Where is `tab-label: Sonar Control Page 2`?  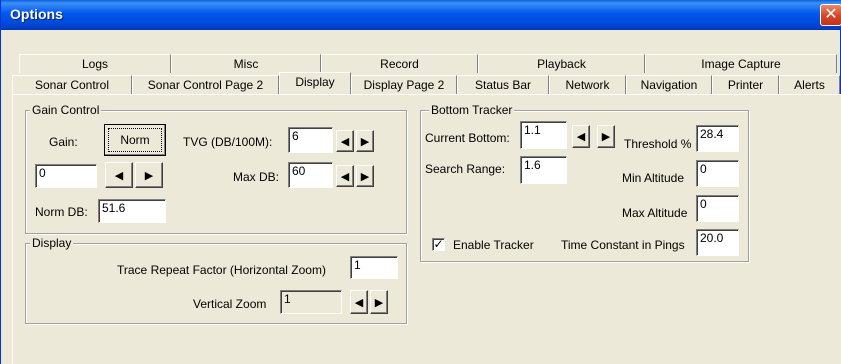 tab-label: Sonar Control Page 2 is located at coordinates (205, 85).